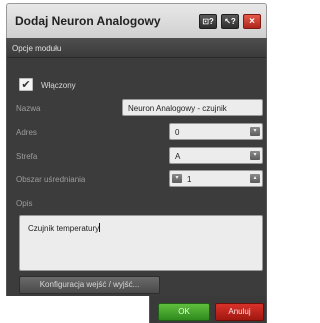  What do you see at coordinates (189, 179) in the screenshot?
I see `averaging-area-value: 1` at bounding box center [189, 179].